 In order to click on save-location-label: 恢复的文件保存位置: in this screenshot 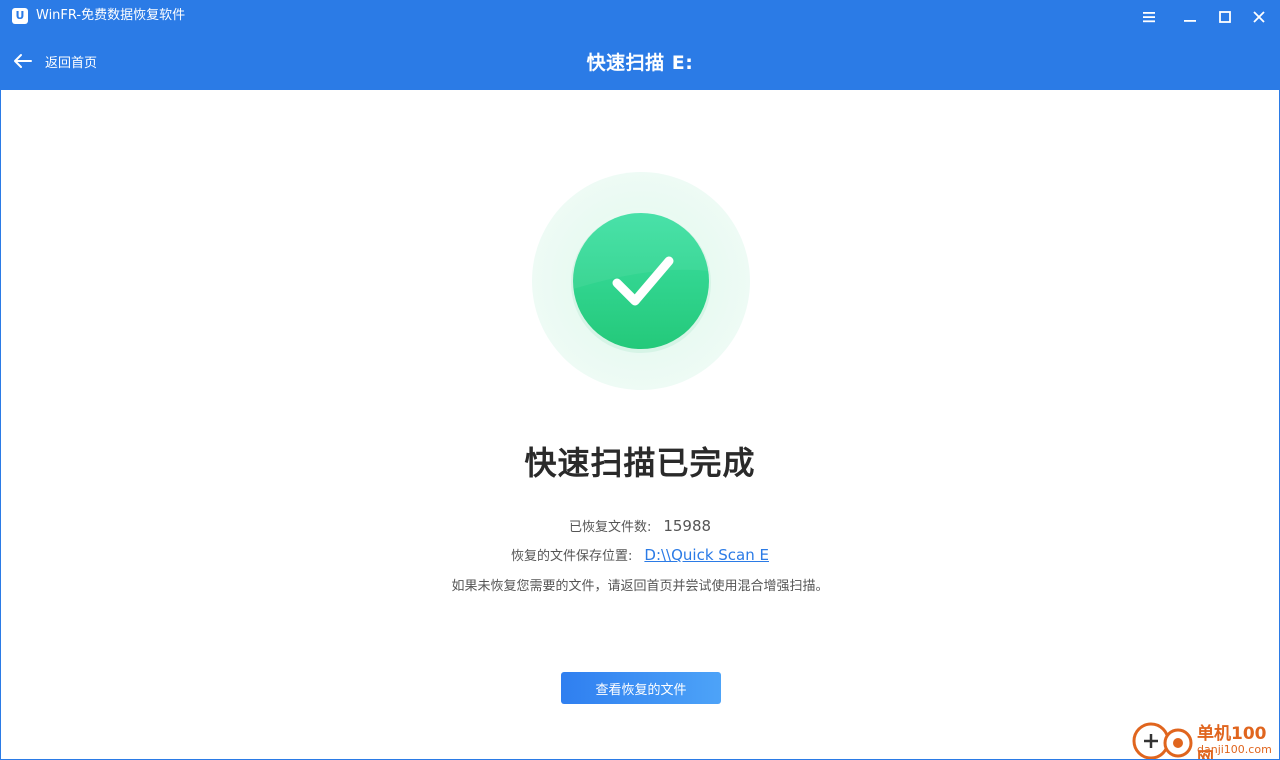, I will do `click(572, 556)`.